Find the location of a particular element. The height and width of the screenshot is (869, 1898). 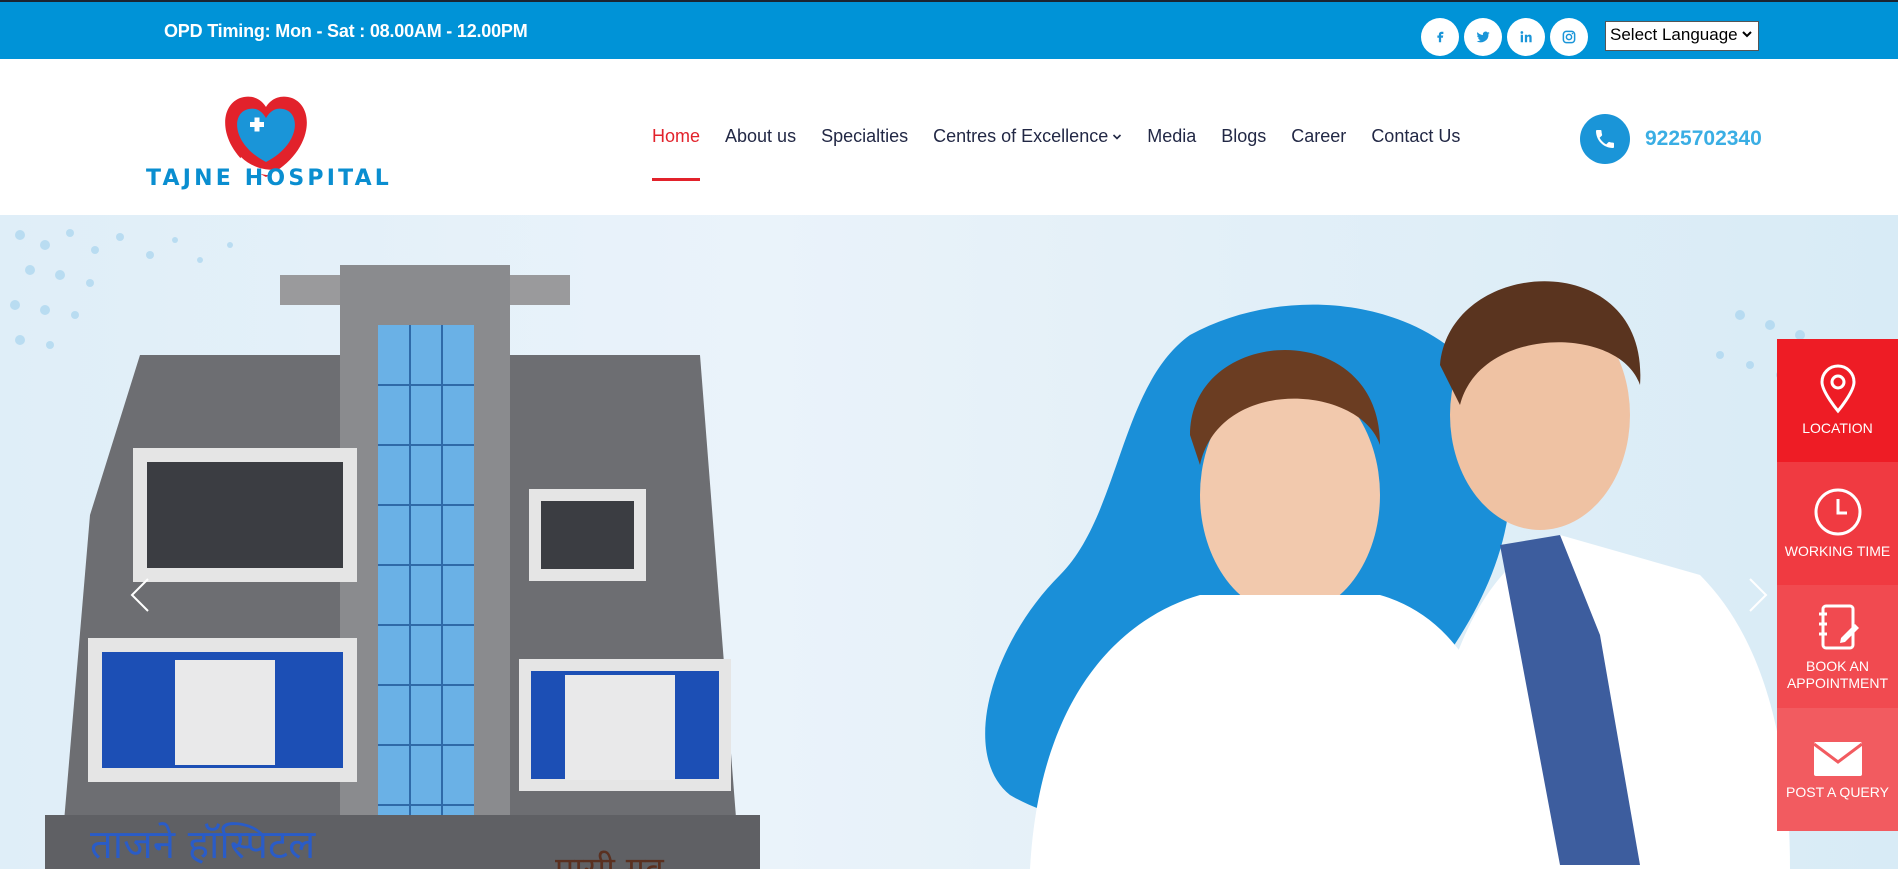

language-select: Select Language is located at coordinates (1682, 36).